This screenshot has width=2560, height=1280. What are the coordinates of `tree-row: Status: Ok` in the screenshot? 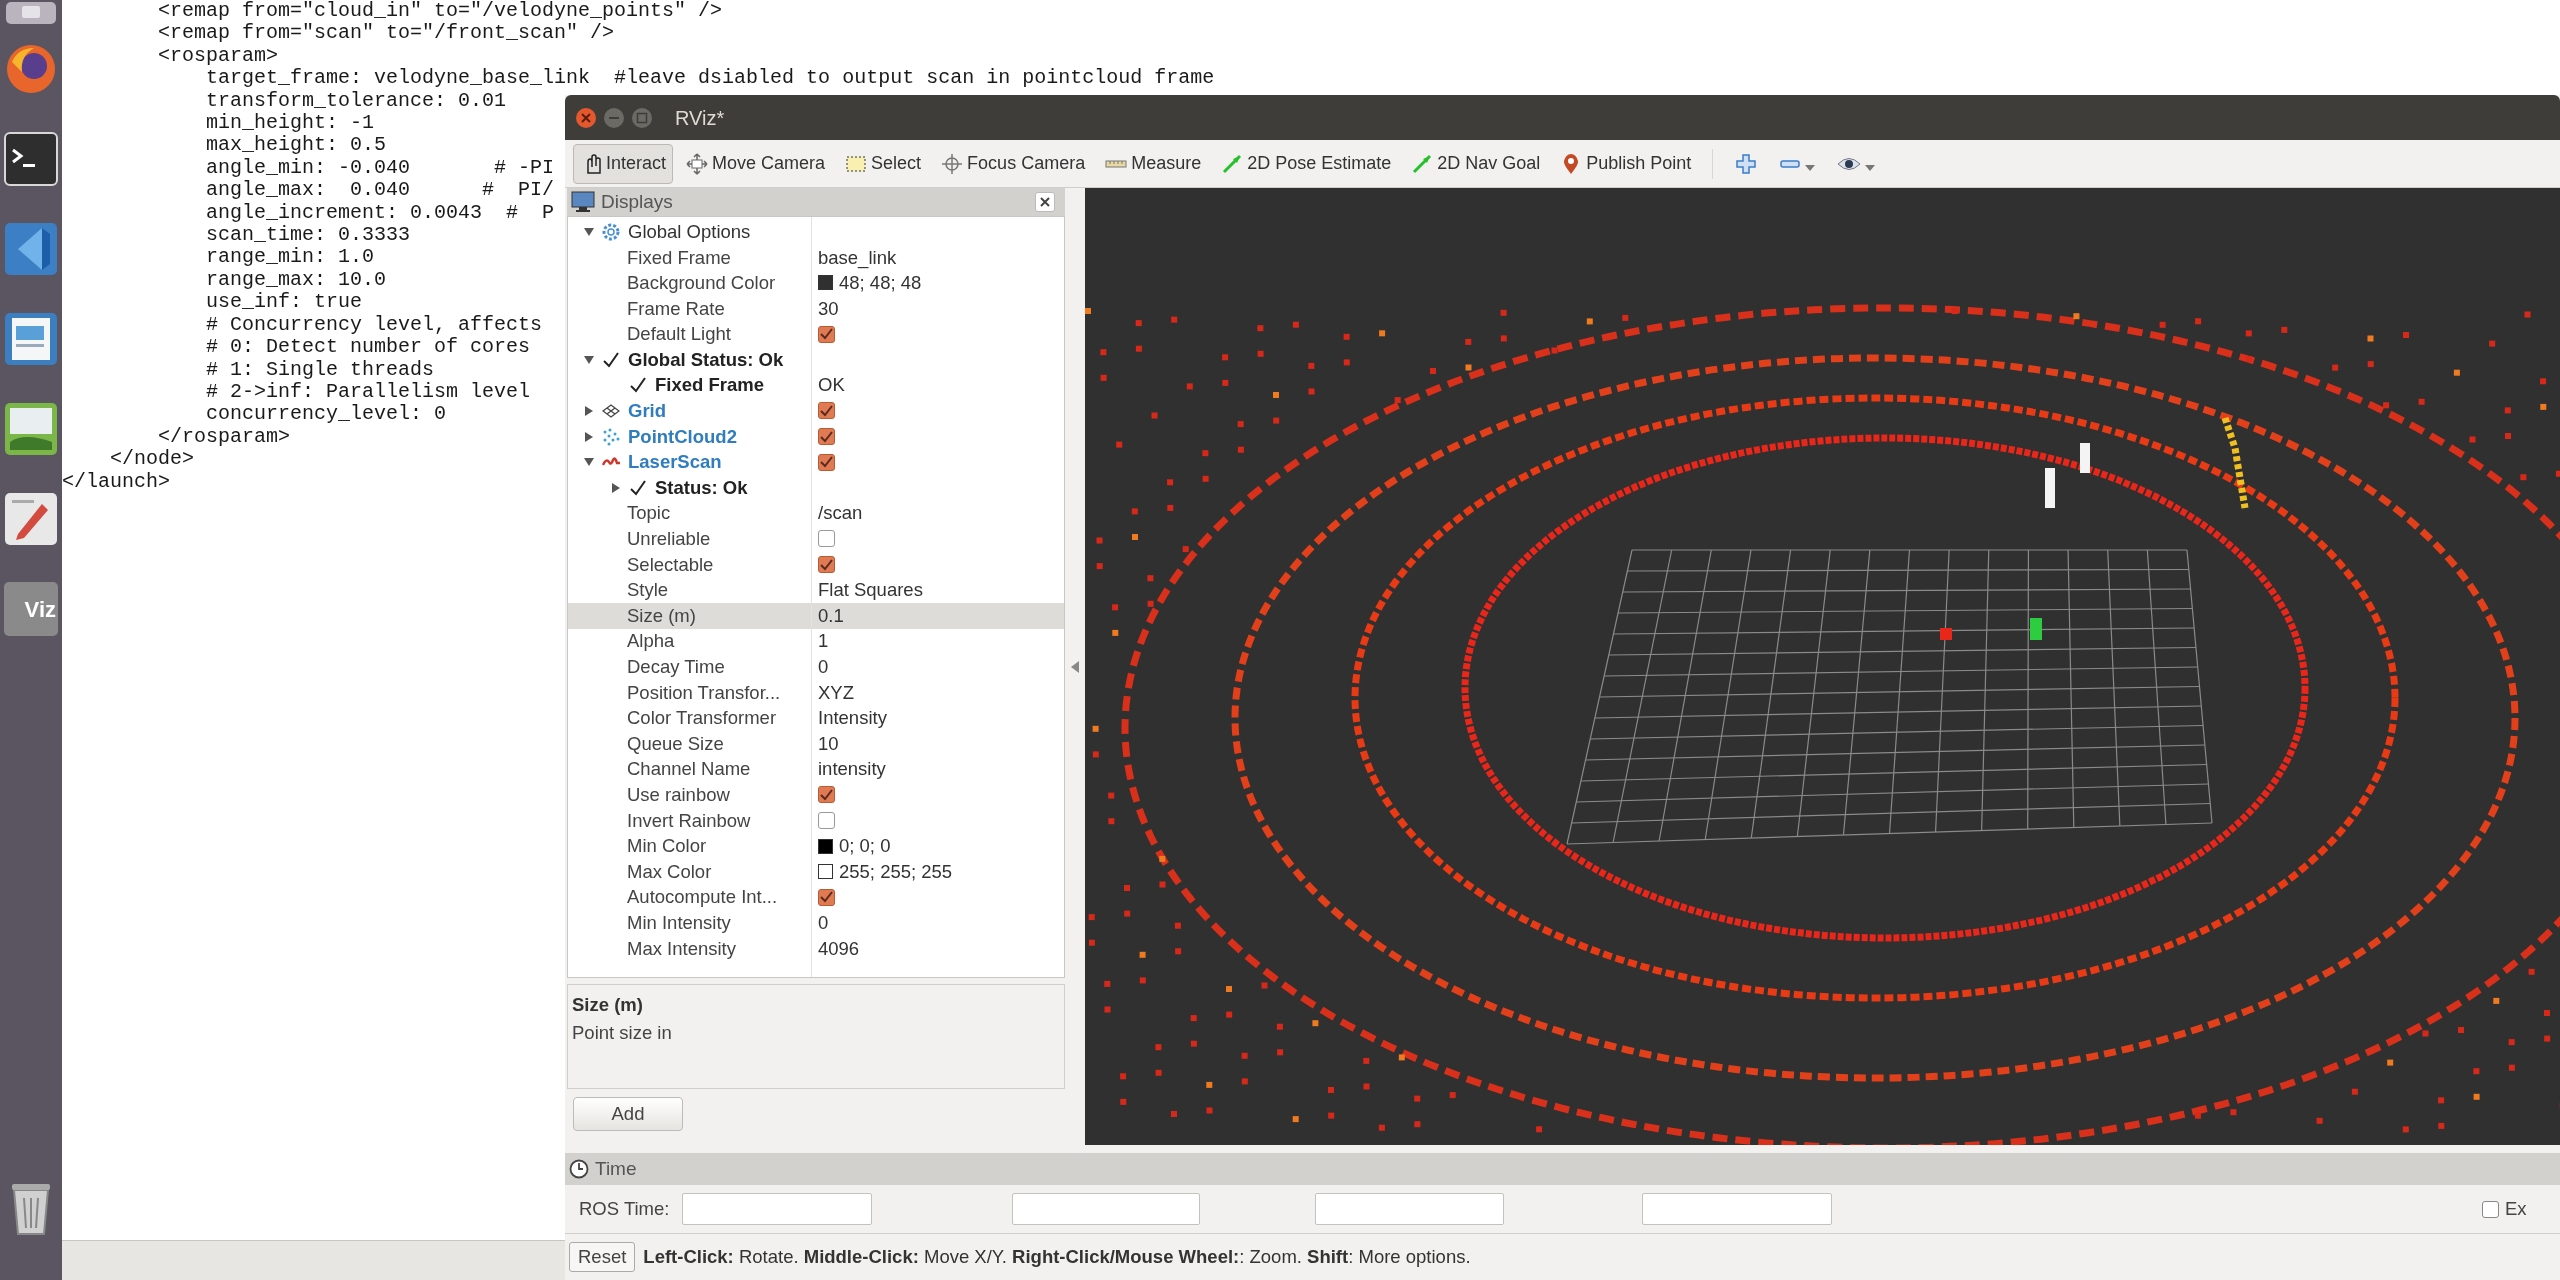 It's located at (816, 487).